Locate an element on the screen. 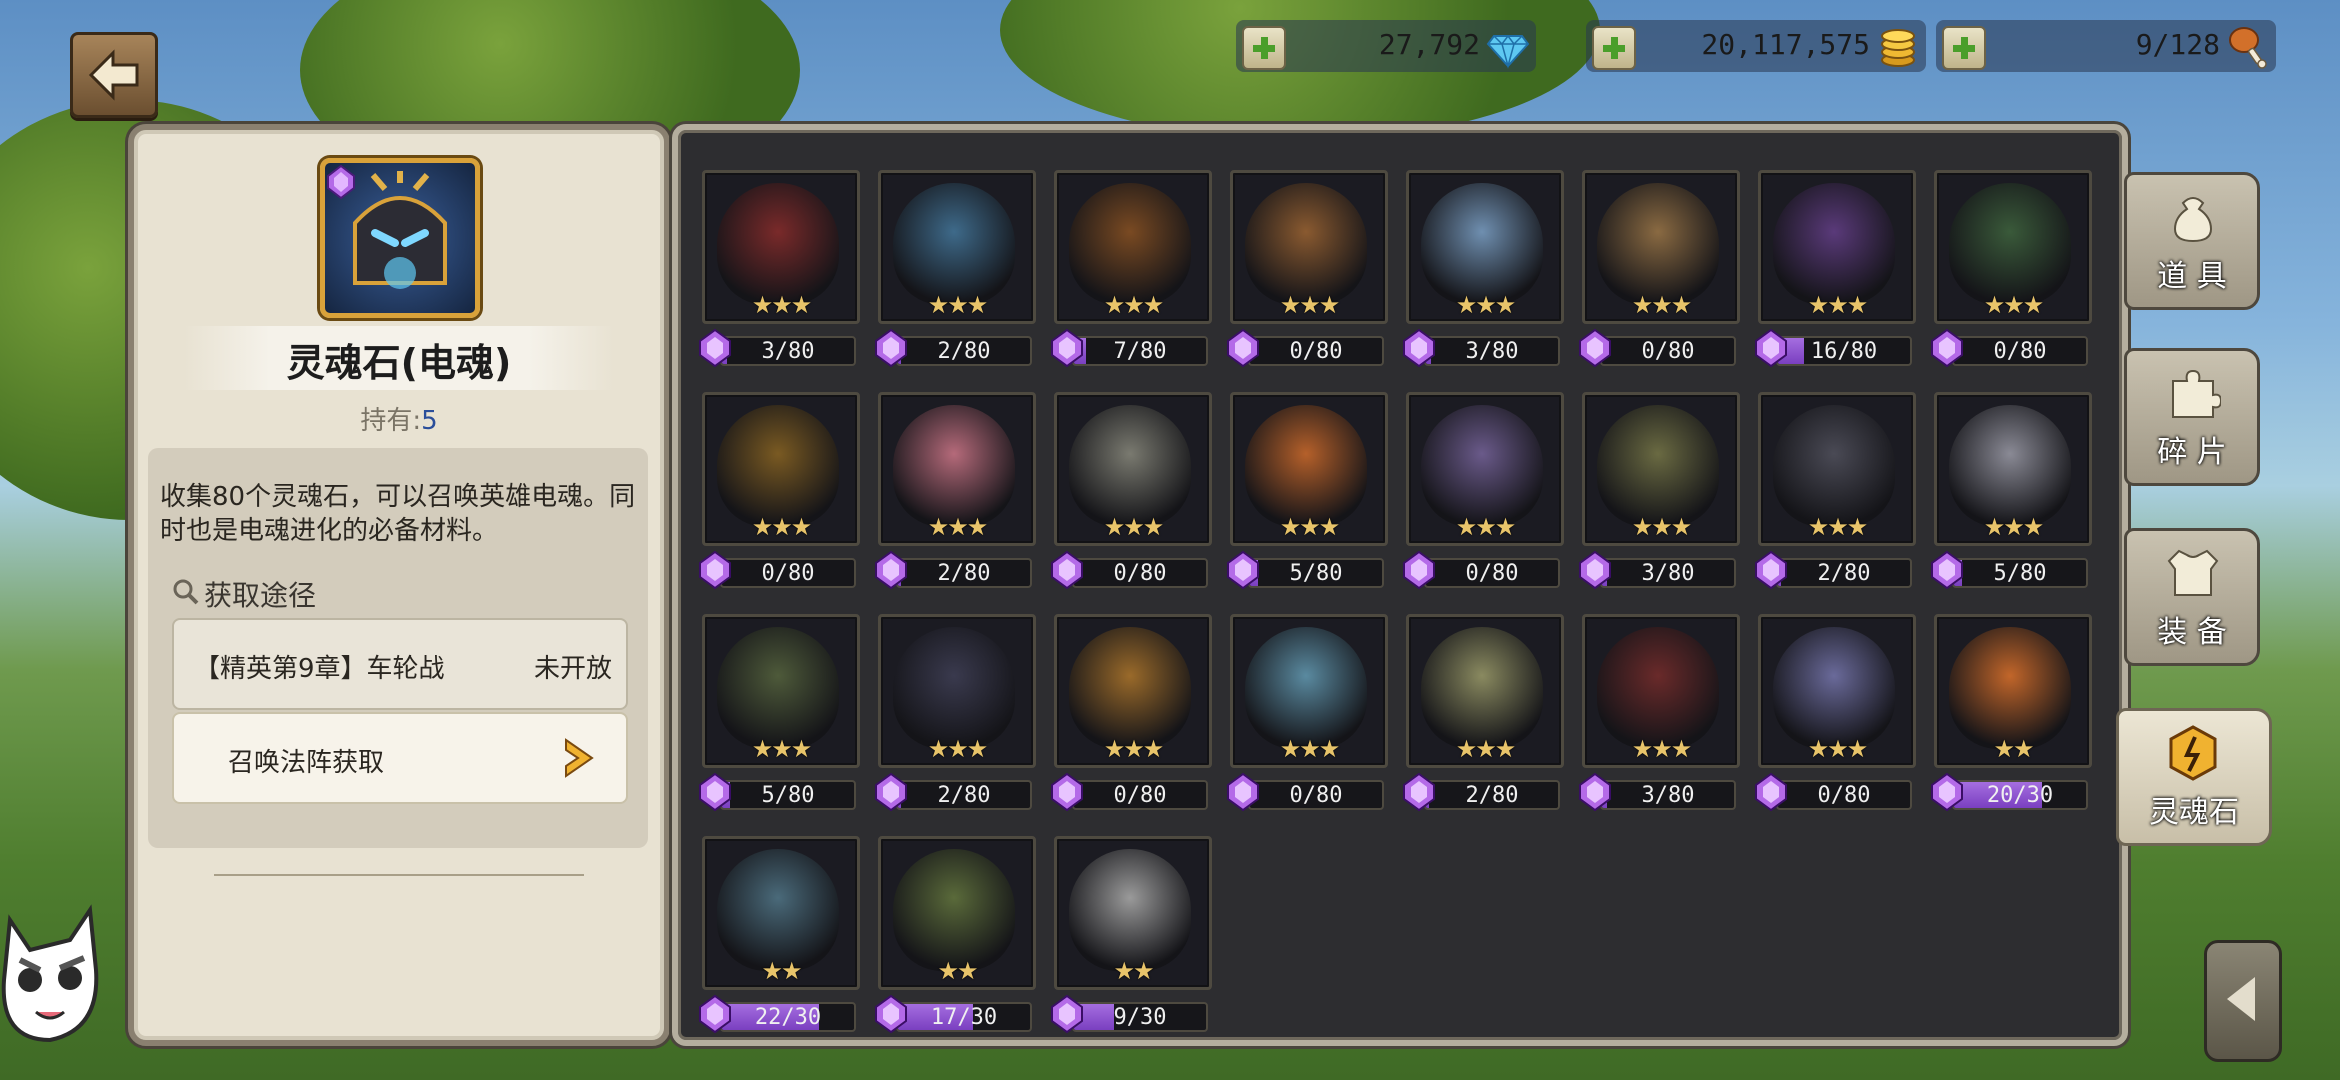  progress-text: 2/80 is located at coordinates (1844, 573).